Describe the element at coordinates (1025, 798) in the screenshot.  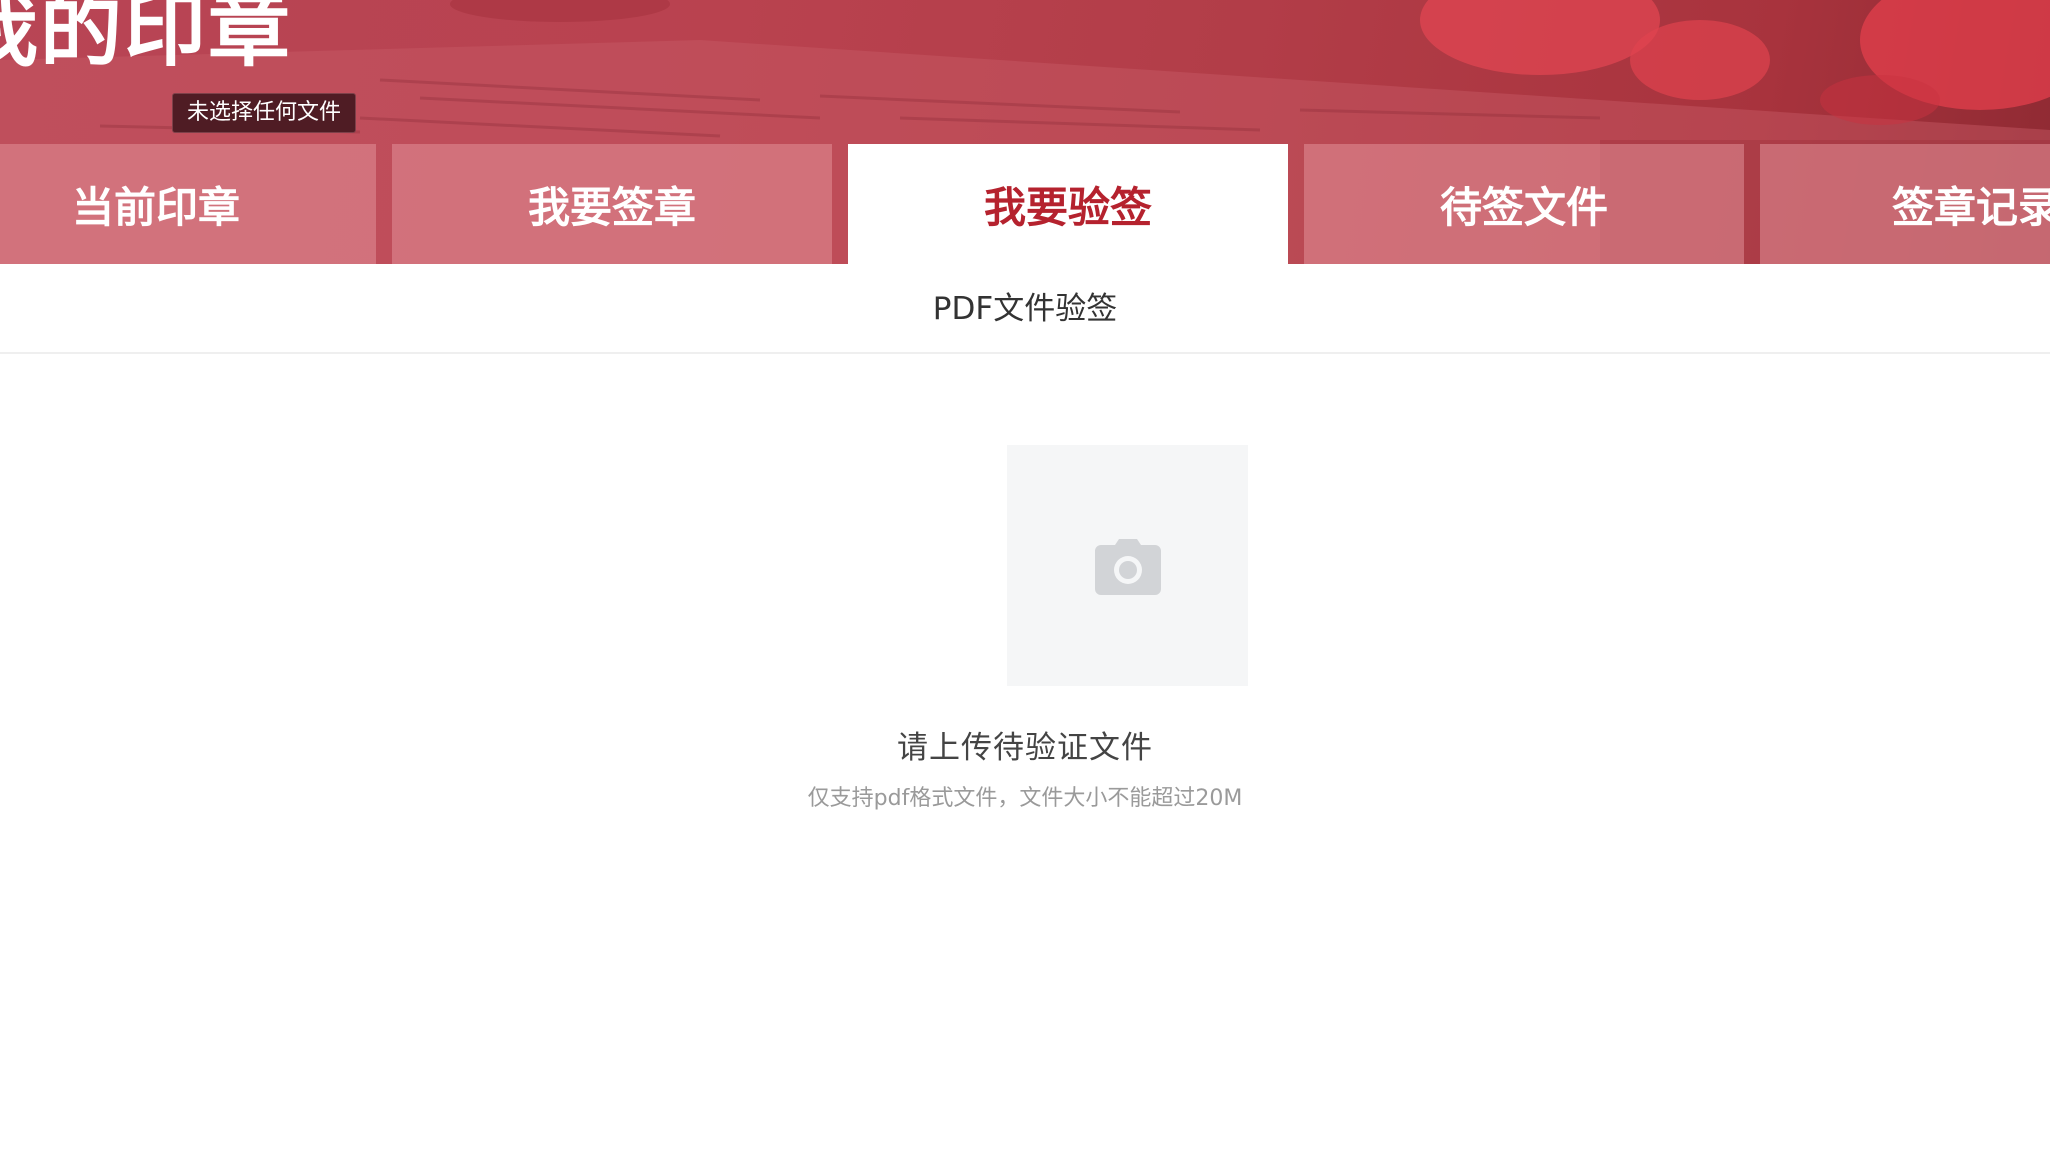
I see `upload-hint: 仅支持pdf格式文件，文件大小不能超过20M` at that location.